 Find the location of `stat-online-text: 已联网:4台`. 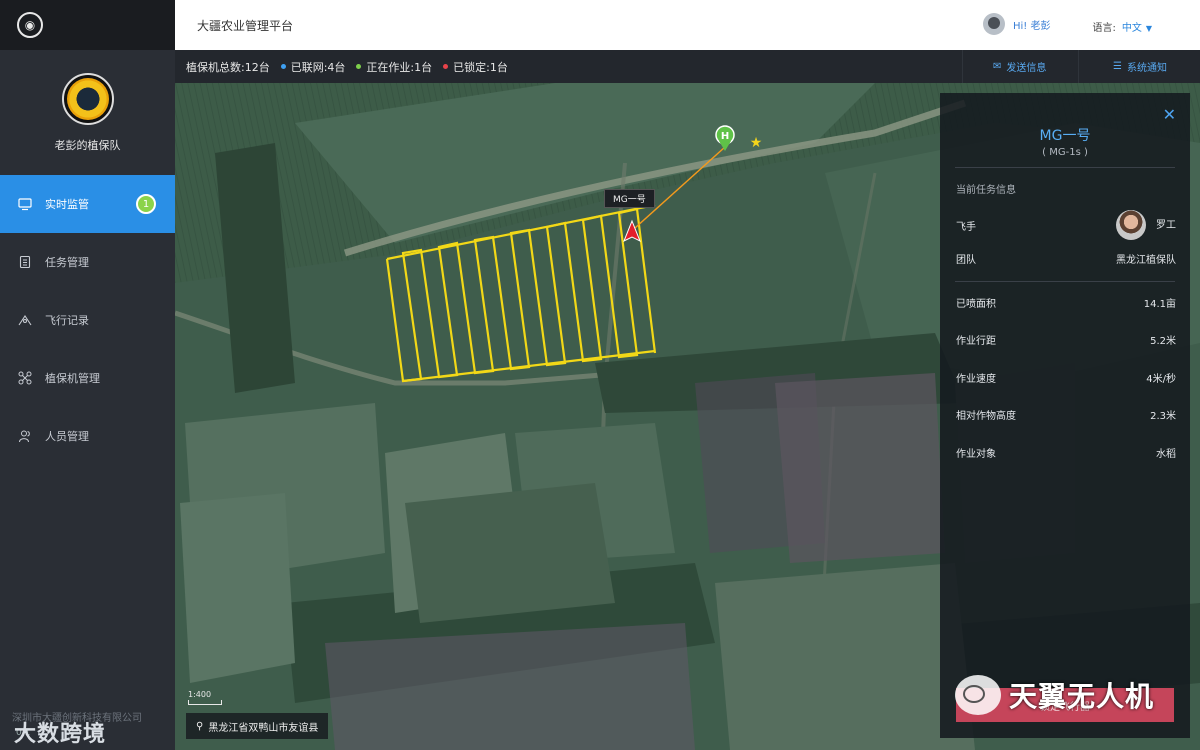

stat-online-text: 已联网:4台 is located at coordinates (318, 67).